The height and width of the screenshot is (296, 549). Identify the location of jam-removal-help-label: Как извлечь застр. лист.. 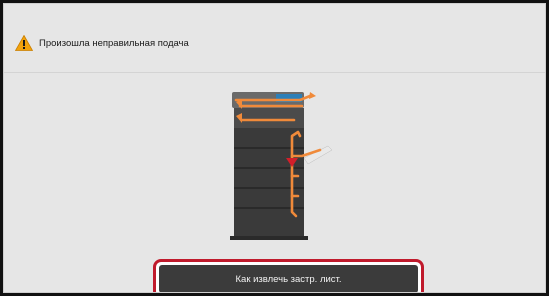
(288, 278).